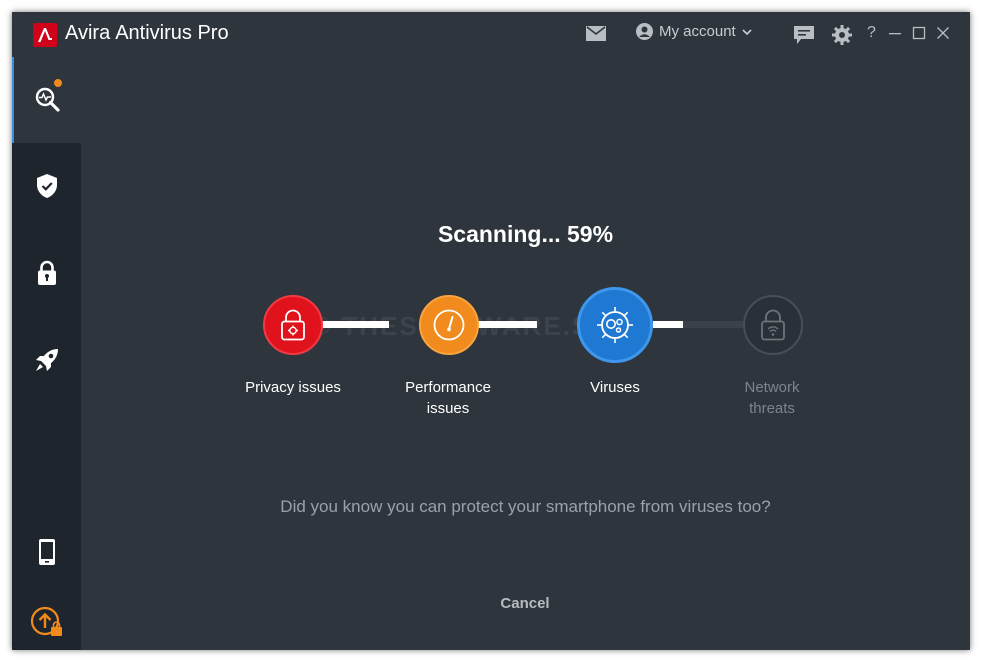 This screenshot has height=662, width=982. What do you see at coordinates (804, 38) in the screenshot?
I see `feedback-icon` at bounding box center [804, 38].